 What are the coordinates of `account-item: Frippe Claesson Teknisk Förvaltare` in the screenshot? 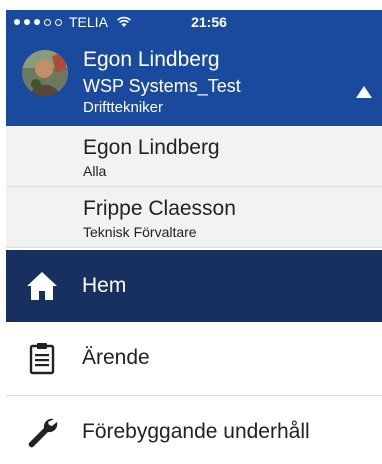 It's located at (194, 217).